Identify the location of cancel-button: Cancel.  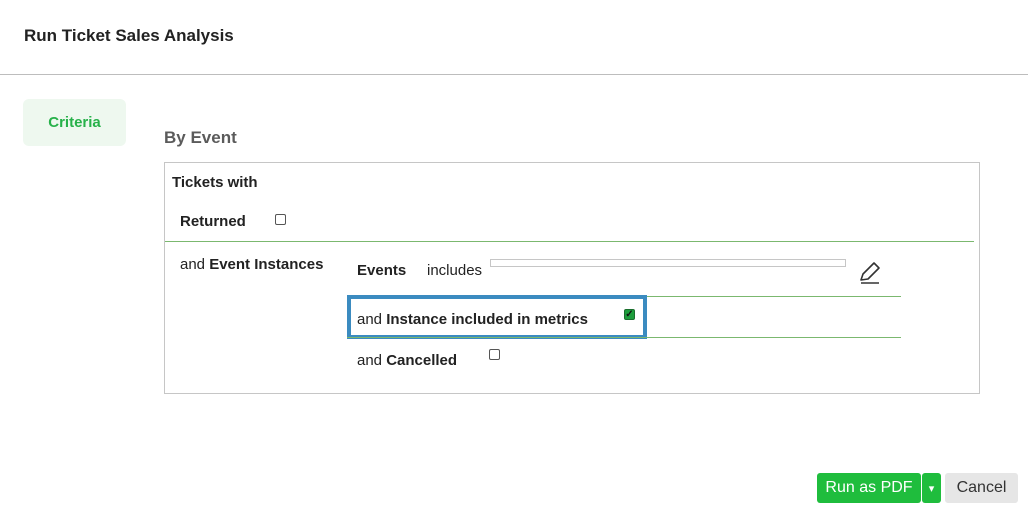
(981, 488).